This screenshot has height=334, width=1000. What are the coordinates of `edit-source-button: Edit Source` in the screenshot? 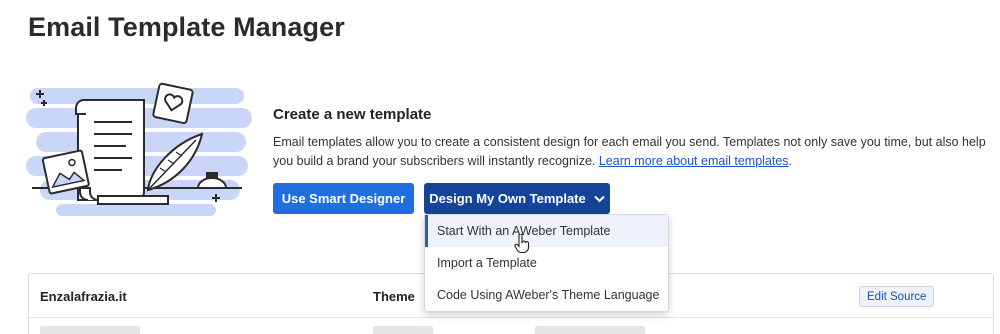 It's located at (897, 296).